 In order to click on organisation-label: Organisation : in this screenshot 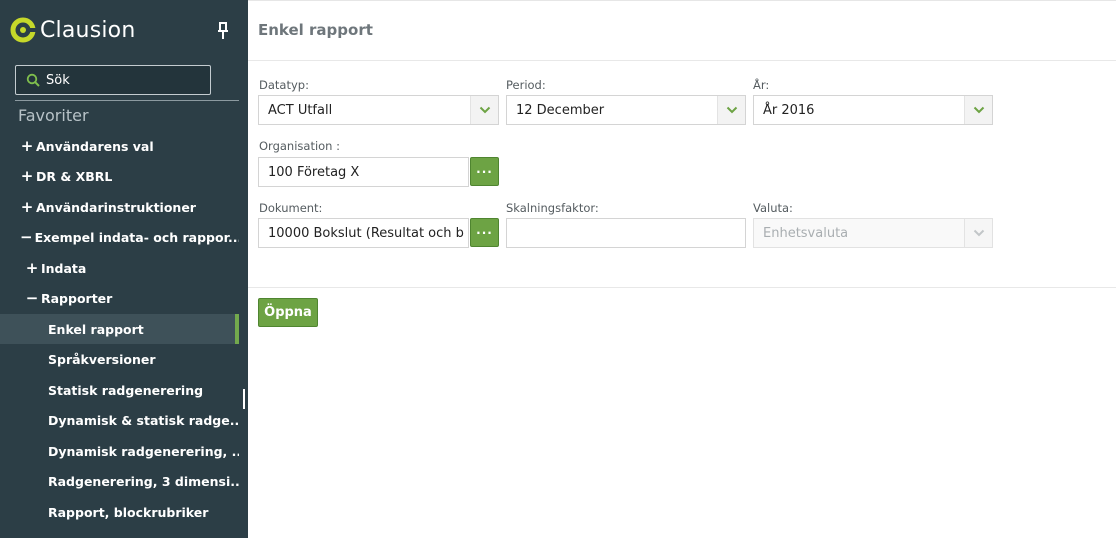, I will do `click(300, 146)`.